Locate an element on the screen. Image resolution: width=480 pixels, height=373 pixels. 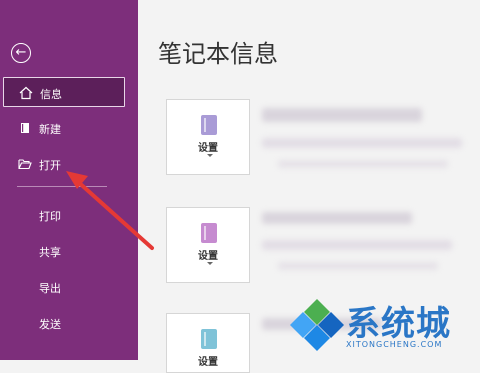
watermark: 系统城 XITONGCHENG.COM is located at coordinates (384, 323).